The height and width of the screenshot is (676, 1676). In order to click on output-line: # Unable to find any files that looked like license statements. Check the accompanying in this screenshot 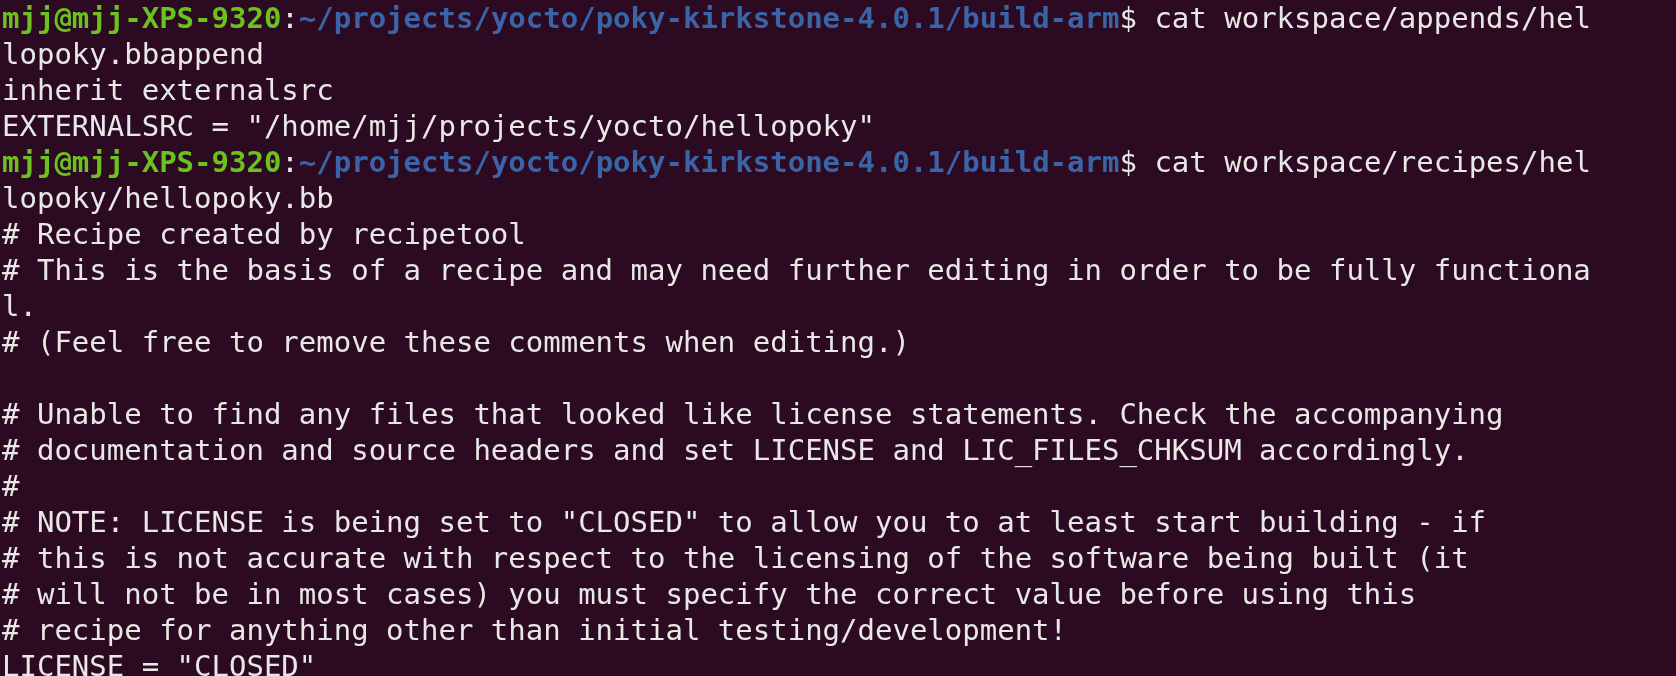, I will do `click(753, 414)`.